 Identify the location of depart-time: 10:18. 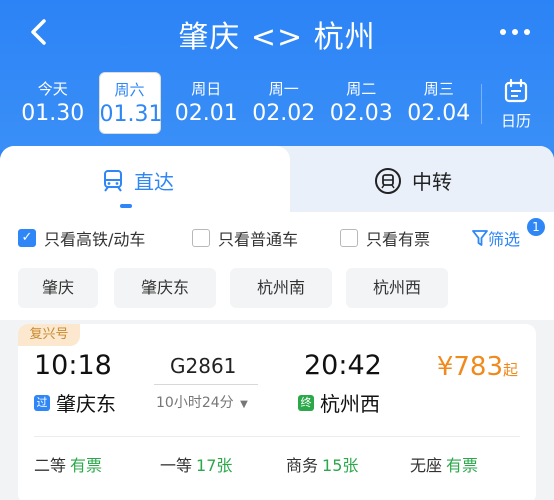
(73, 365).